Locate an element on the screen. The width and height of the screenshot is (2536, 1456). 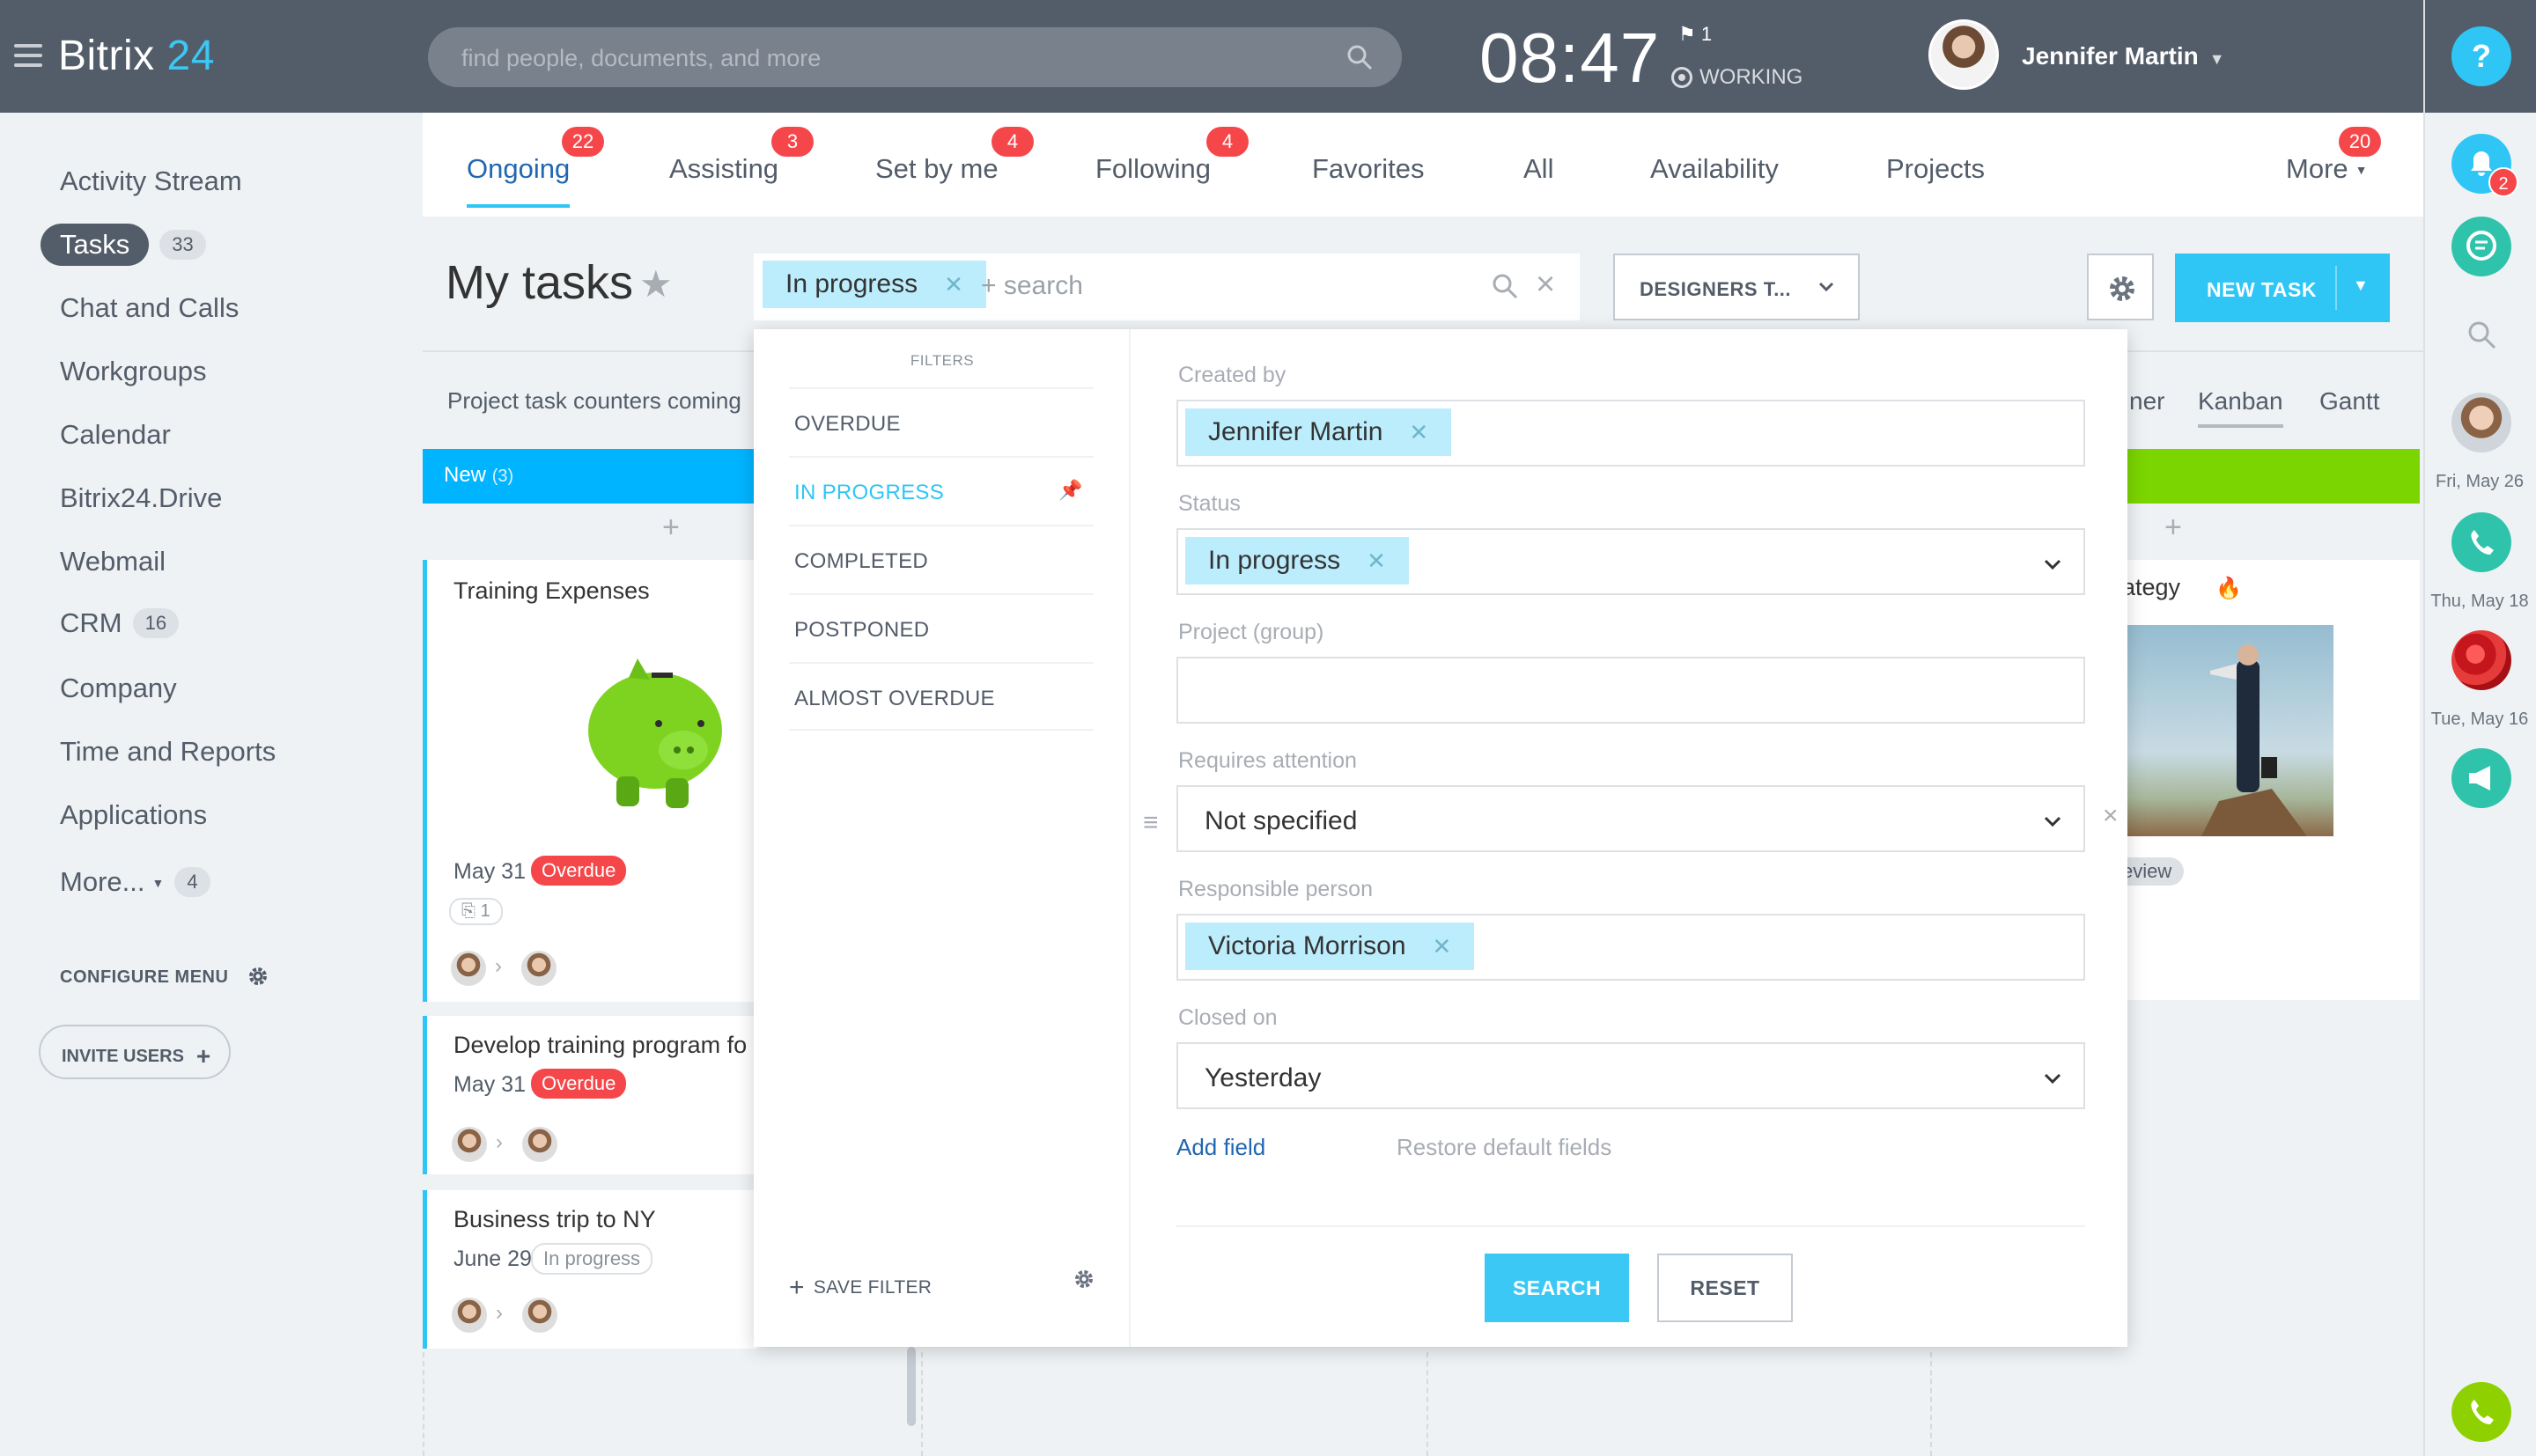
save-filter-button: + SAVE FILTER is located at coordinates (860, 1288).